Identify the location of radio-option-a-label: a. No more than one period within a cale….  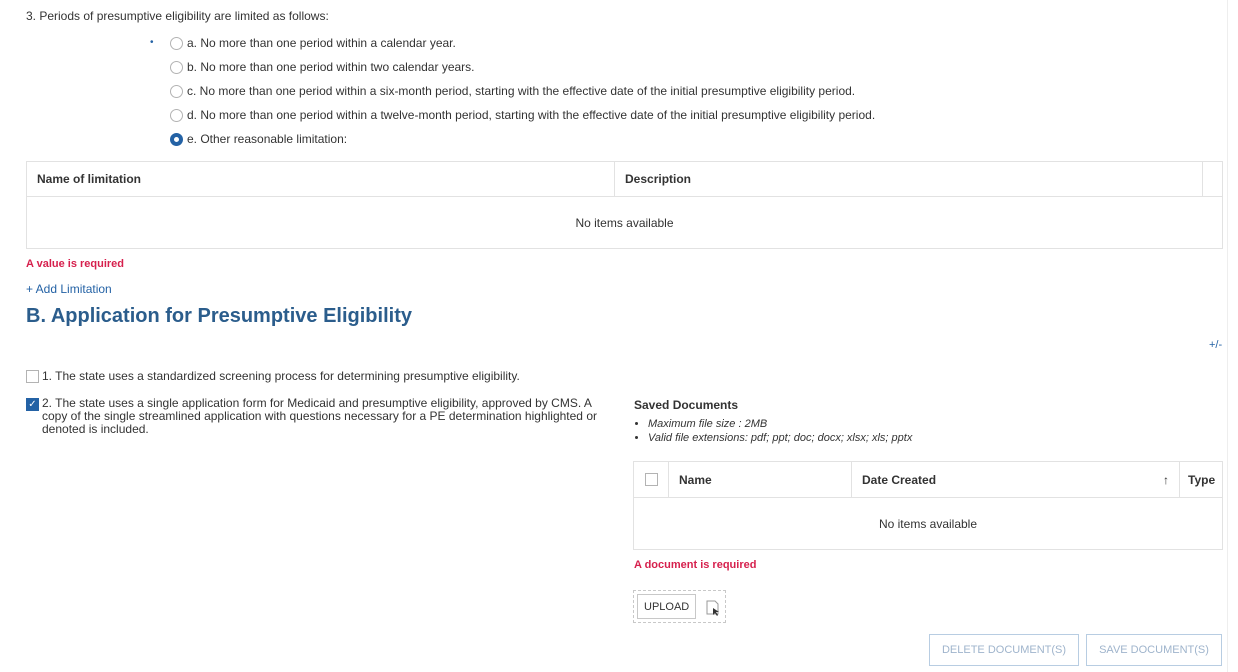
(321, 43).